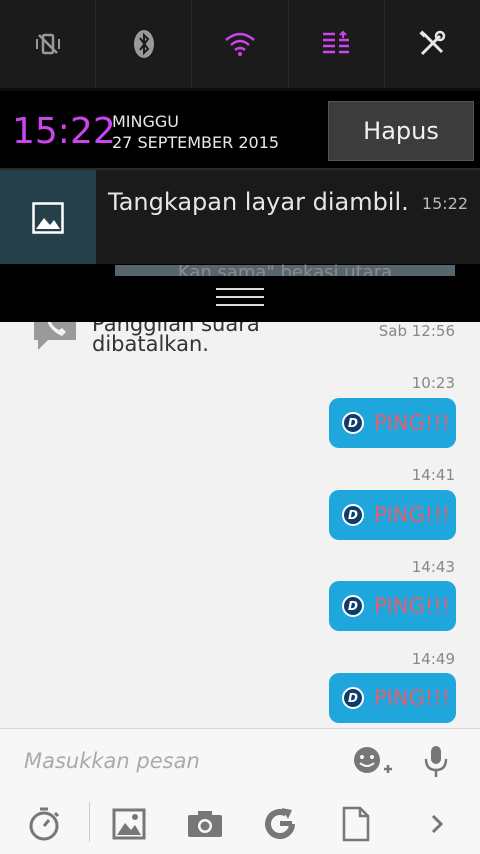 The width and height of the screenshot is (480, 854). I want to click on bluetooth-icon, so click(143, 44).